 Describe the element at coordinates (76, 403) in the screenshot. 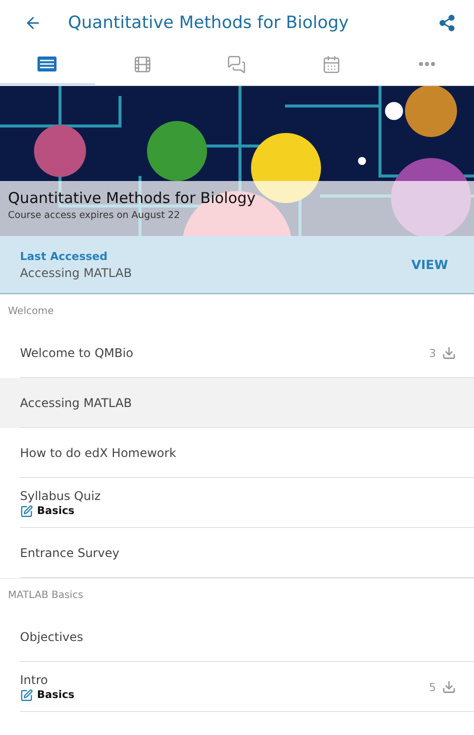

I see `lesson-title: Accessing MATLAB` at that location.